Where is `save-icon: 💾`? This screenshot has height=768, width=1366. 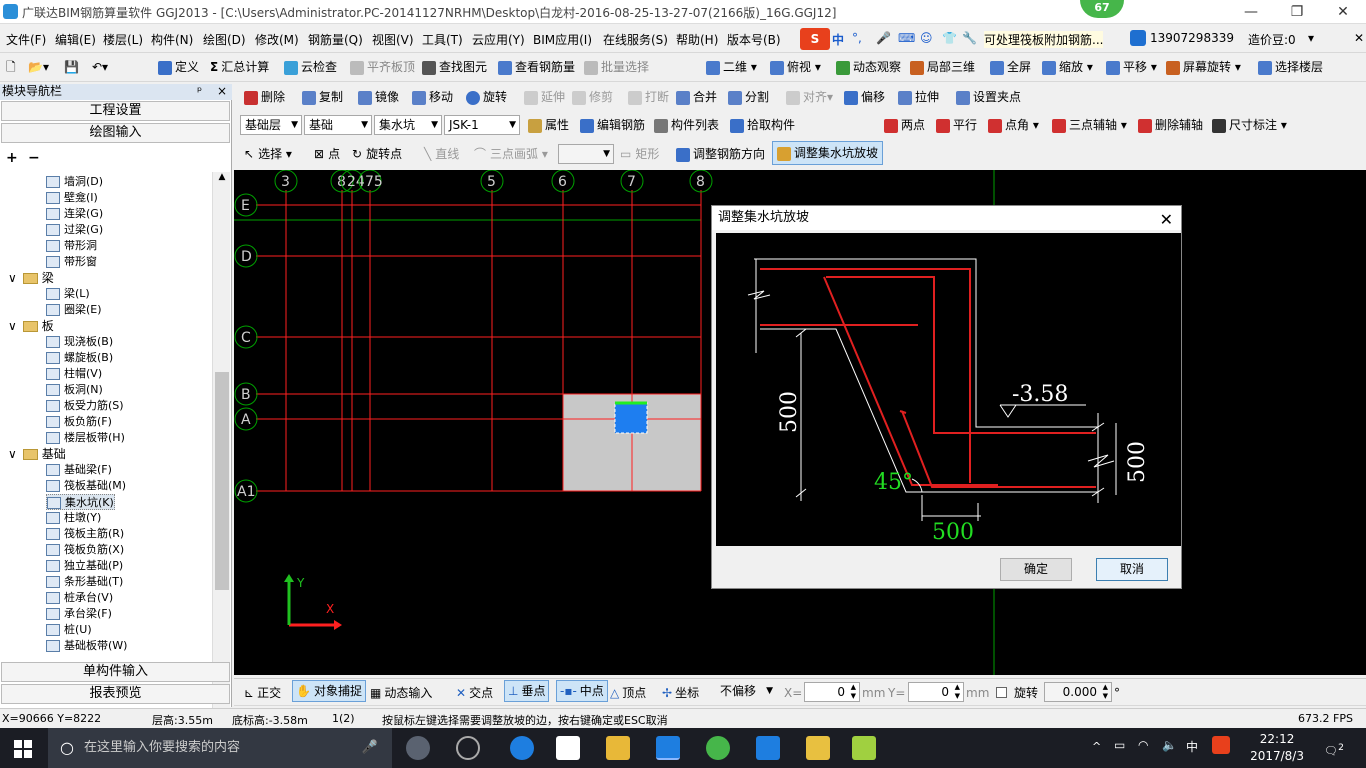 save-icon: 💾 is located at coordinates (71, 67).